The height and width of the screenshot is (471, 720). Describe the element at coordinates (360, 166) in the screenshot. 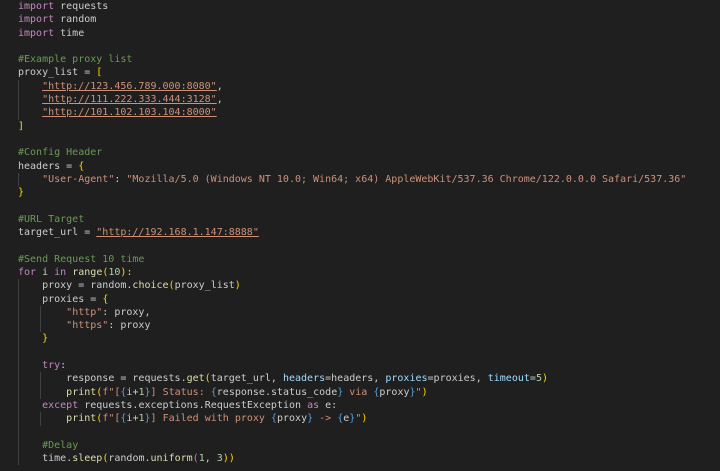

I see `code-line: headers = {` at that location.